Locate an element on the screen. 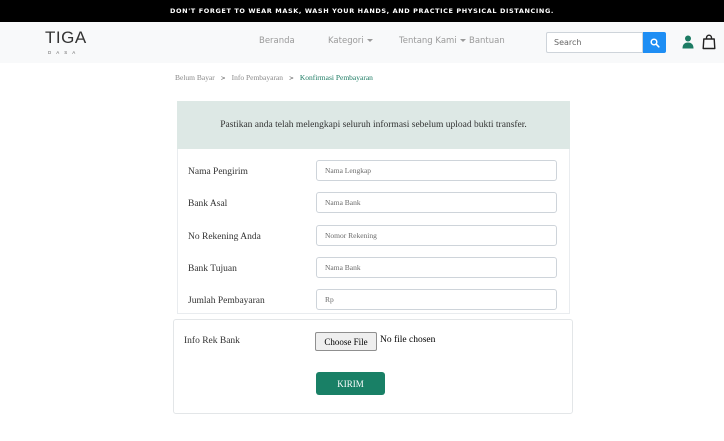  nav-link-home: Beranda is located at coordinates (277, 41).